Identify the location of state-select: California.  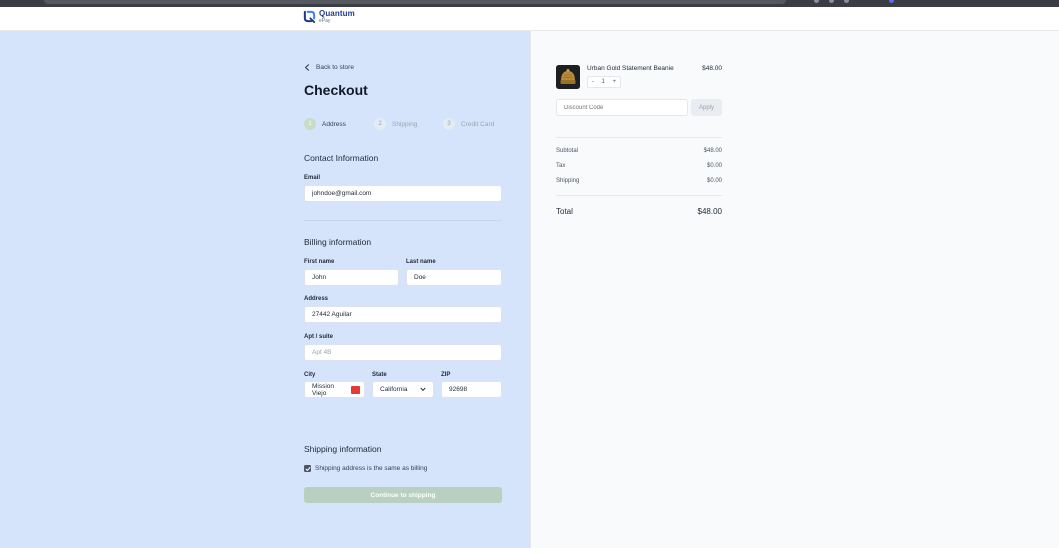
(403, 389).